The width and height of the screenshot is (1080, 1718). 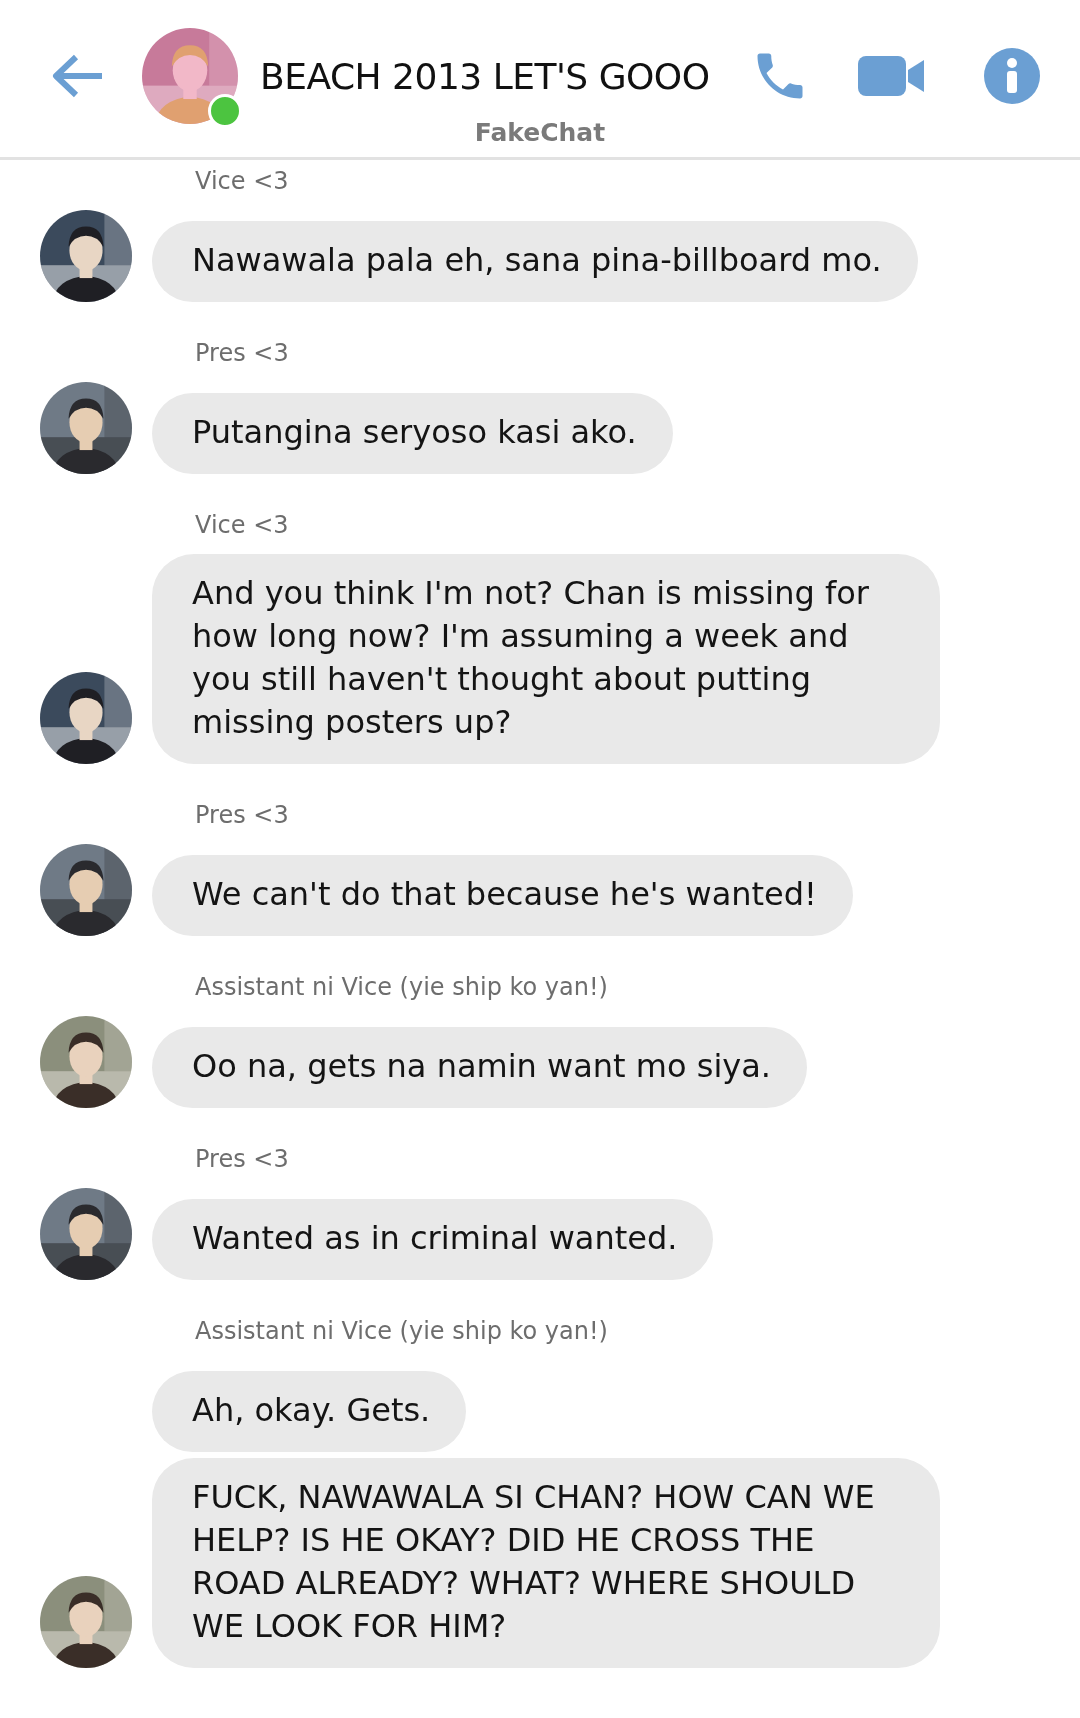 I want to click on back-arrow-icon, so click(x=78, y=76).